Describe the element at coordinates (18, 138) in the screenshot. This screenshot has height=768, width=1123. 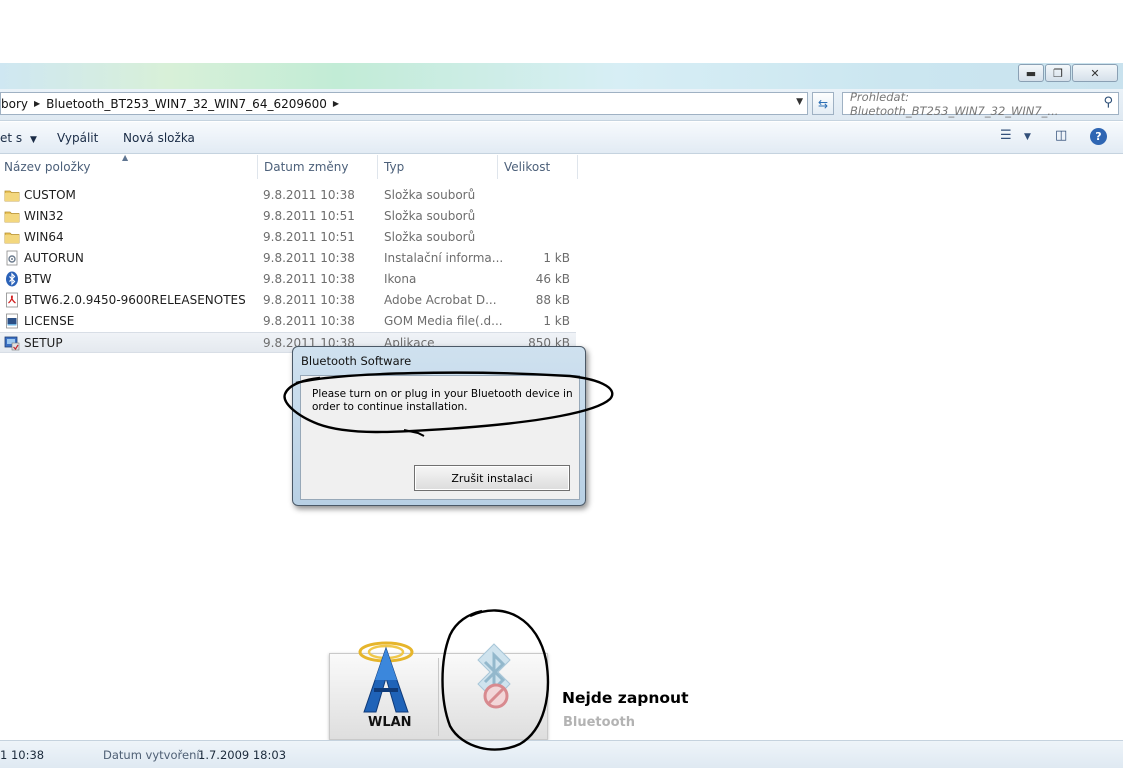
I see `organize-menu-button: et s ▼` at that location.